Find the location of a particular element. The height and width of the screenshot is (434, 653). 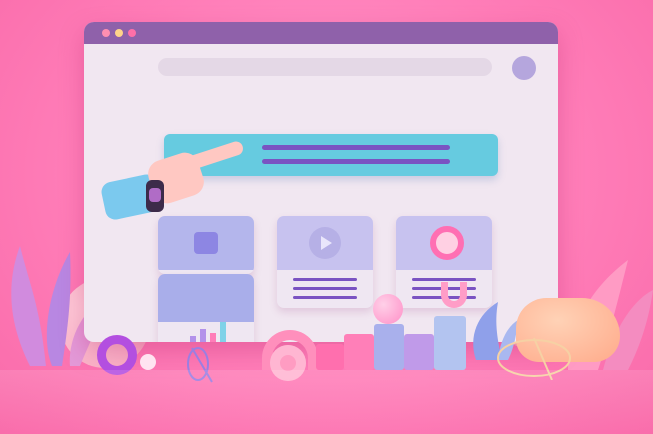

chart-card is located at coordinates (206, 308).